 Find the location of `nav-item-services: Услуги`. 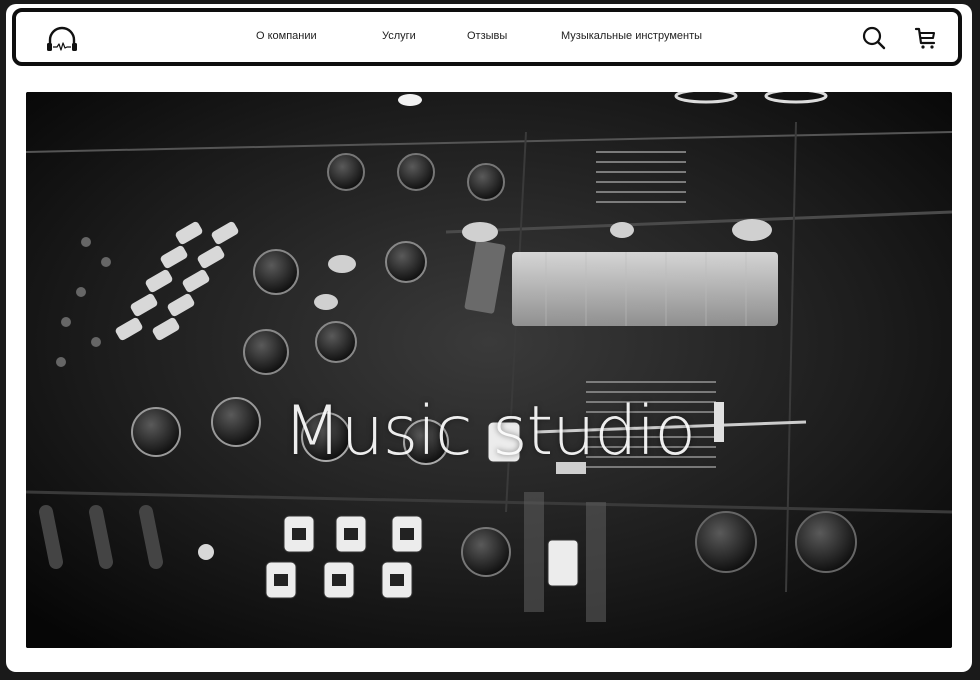

nav-item-services: Услуги is located at coordinates (399, 36).